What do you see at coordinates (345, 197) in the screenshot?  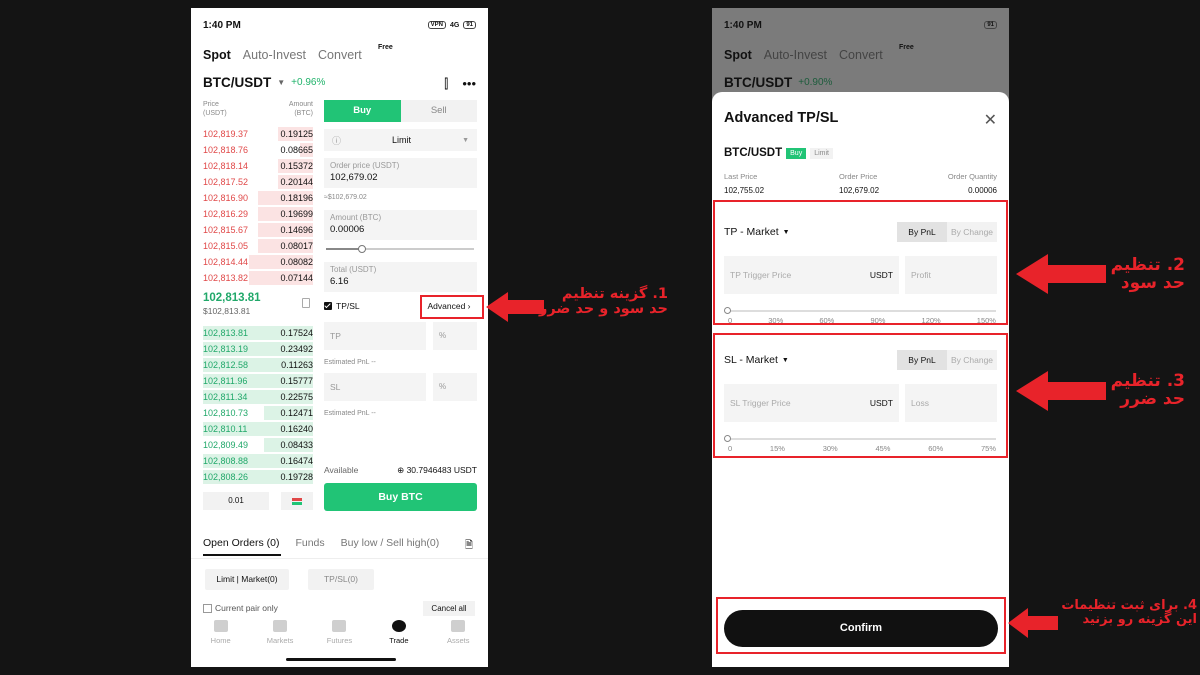 I see `approx-usd: ≈$102,679.02` at bounding box center [345, 197].